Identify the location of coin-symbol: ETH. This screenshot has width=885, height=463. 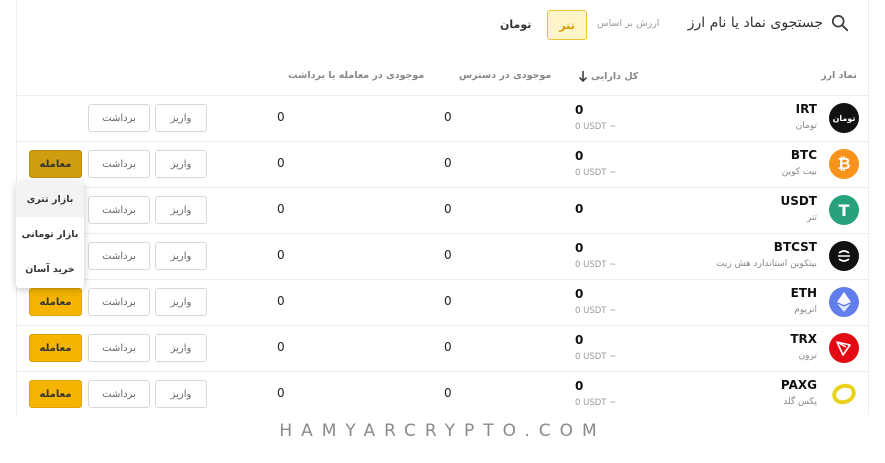
(803, 293).